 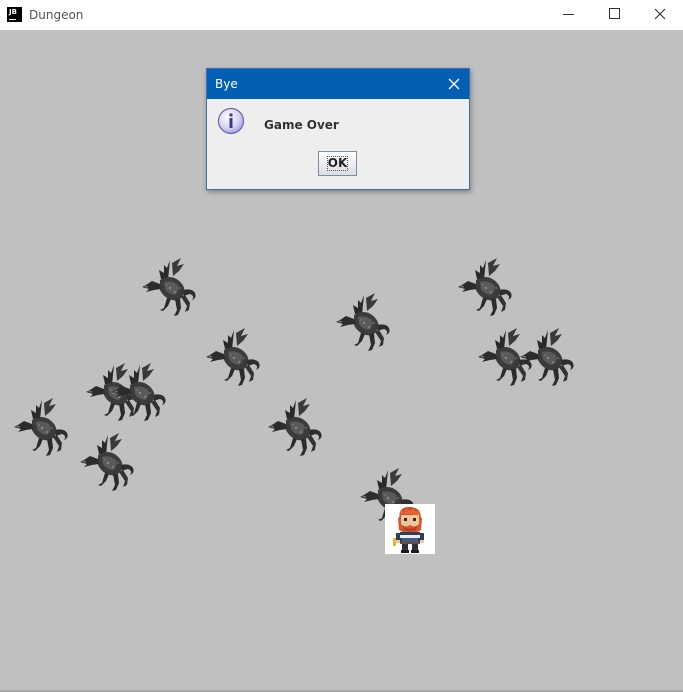 I want to click on minimize-button, so click(x=569, y=15).